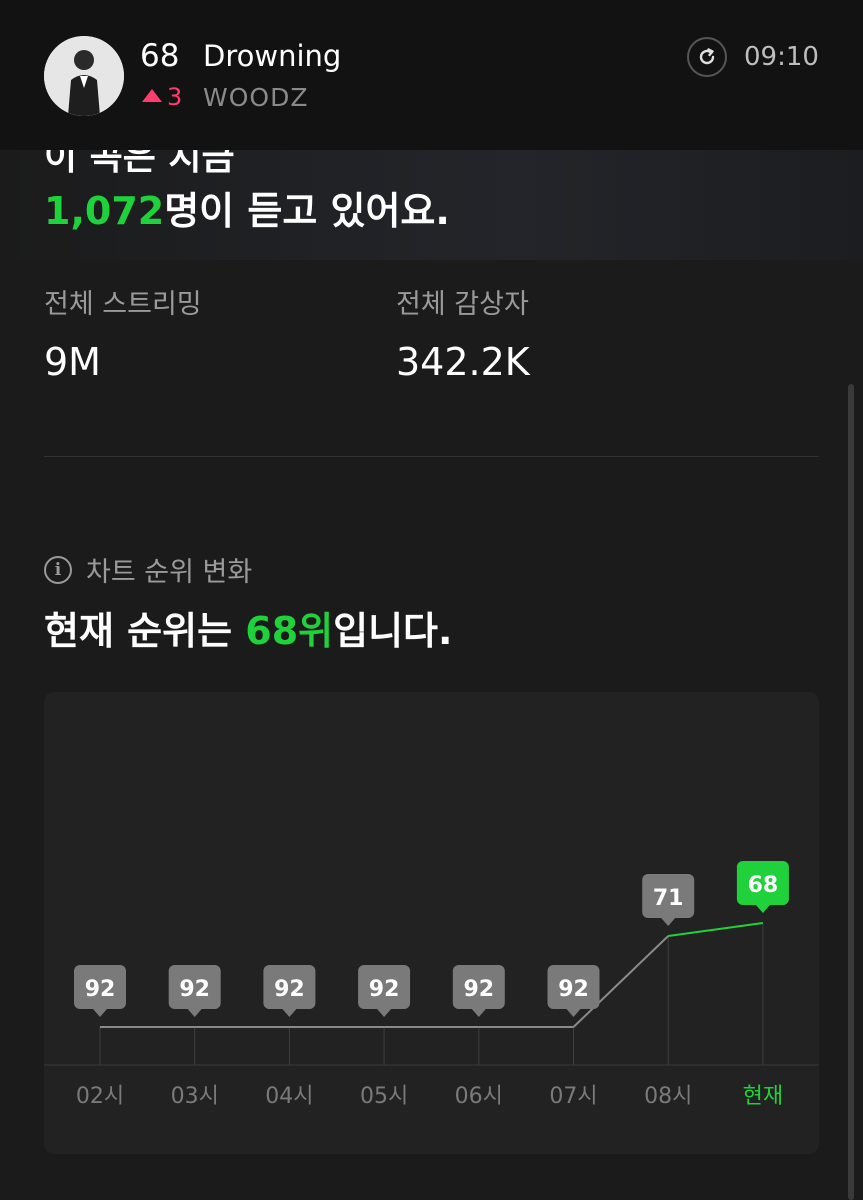 The width and height of the screenshot is (863, 1200). What do you see at coordinates (160, 56) in the screenshot?
I see `chart-rank: 68` at bounding box center [160, 56].